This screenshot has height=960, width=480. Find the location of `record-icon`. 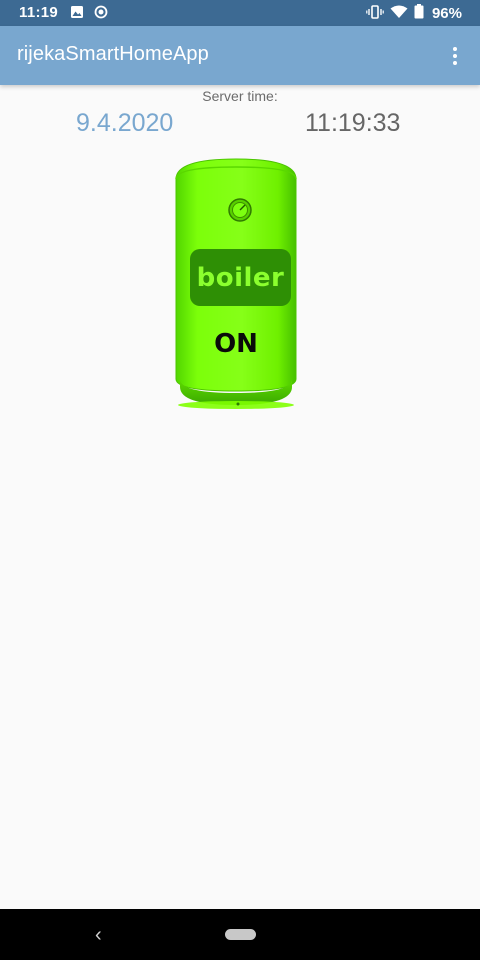

record-icon is located at coordinates (101, 14).